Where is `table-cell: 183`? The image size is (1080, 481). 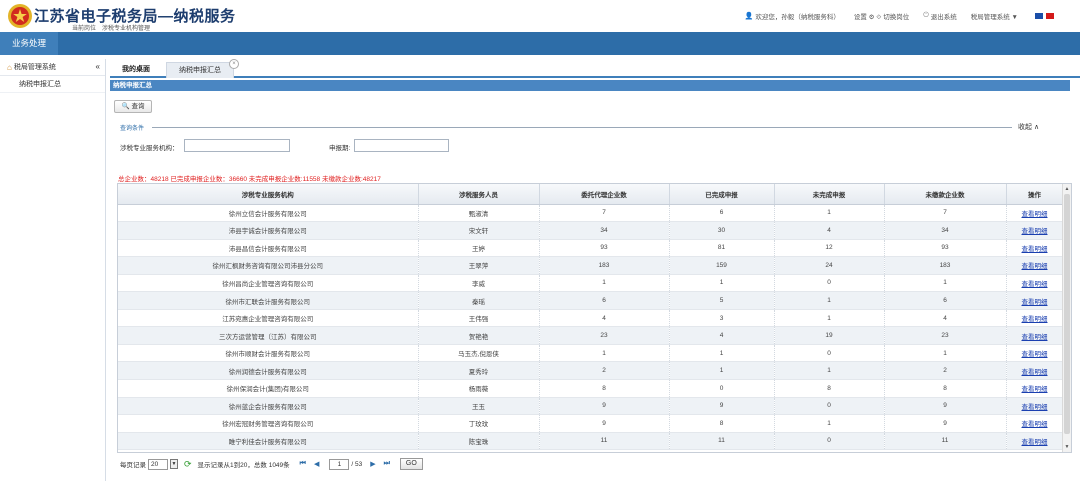
table-cell: 183 is located at coordinates (945, 265).